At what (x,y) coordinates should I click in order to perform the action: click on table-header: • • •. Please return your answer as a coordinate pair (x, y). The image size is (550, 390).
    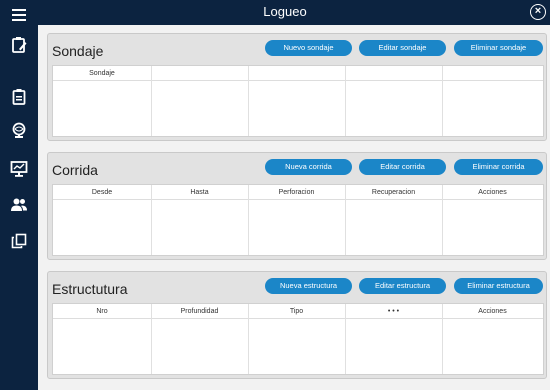
    Looking at the image, I should click on (393, 311).